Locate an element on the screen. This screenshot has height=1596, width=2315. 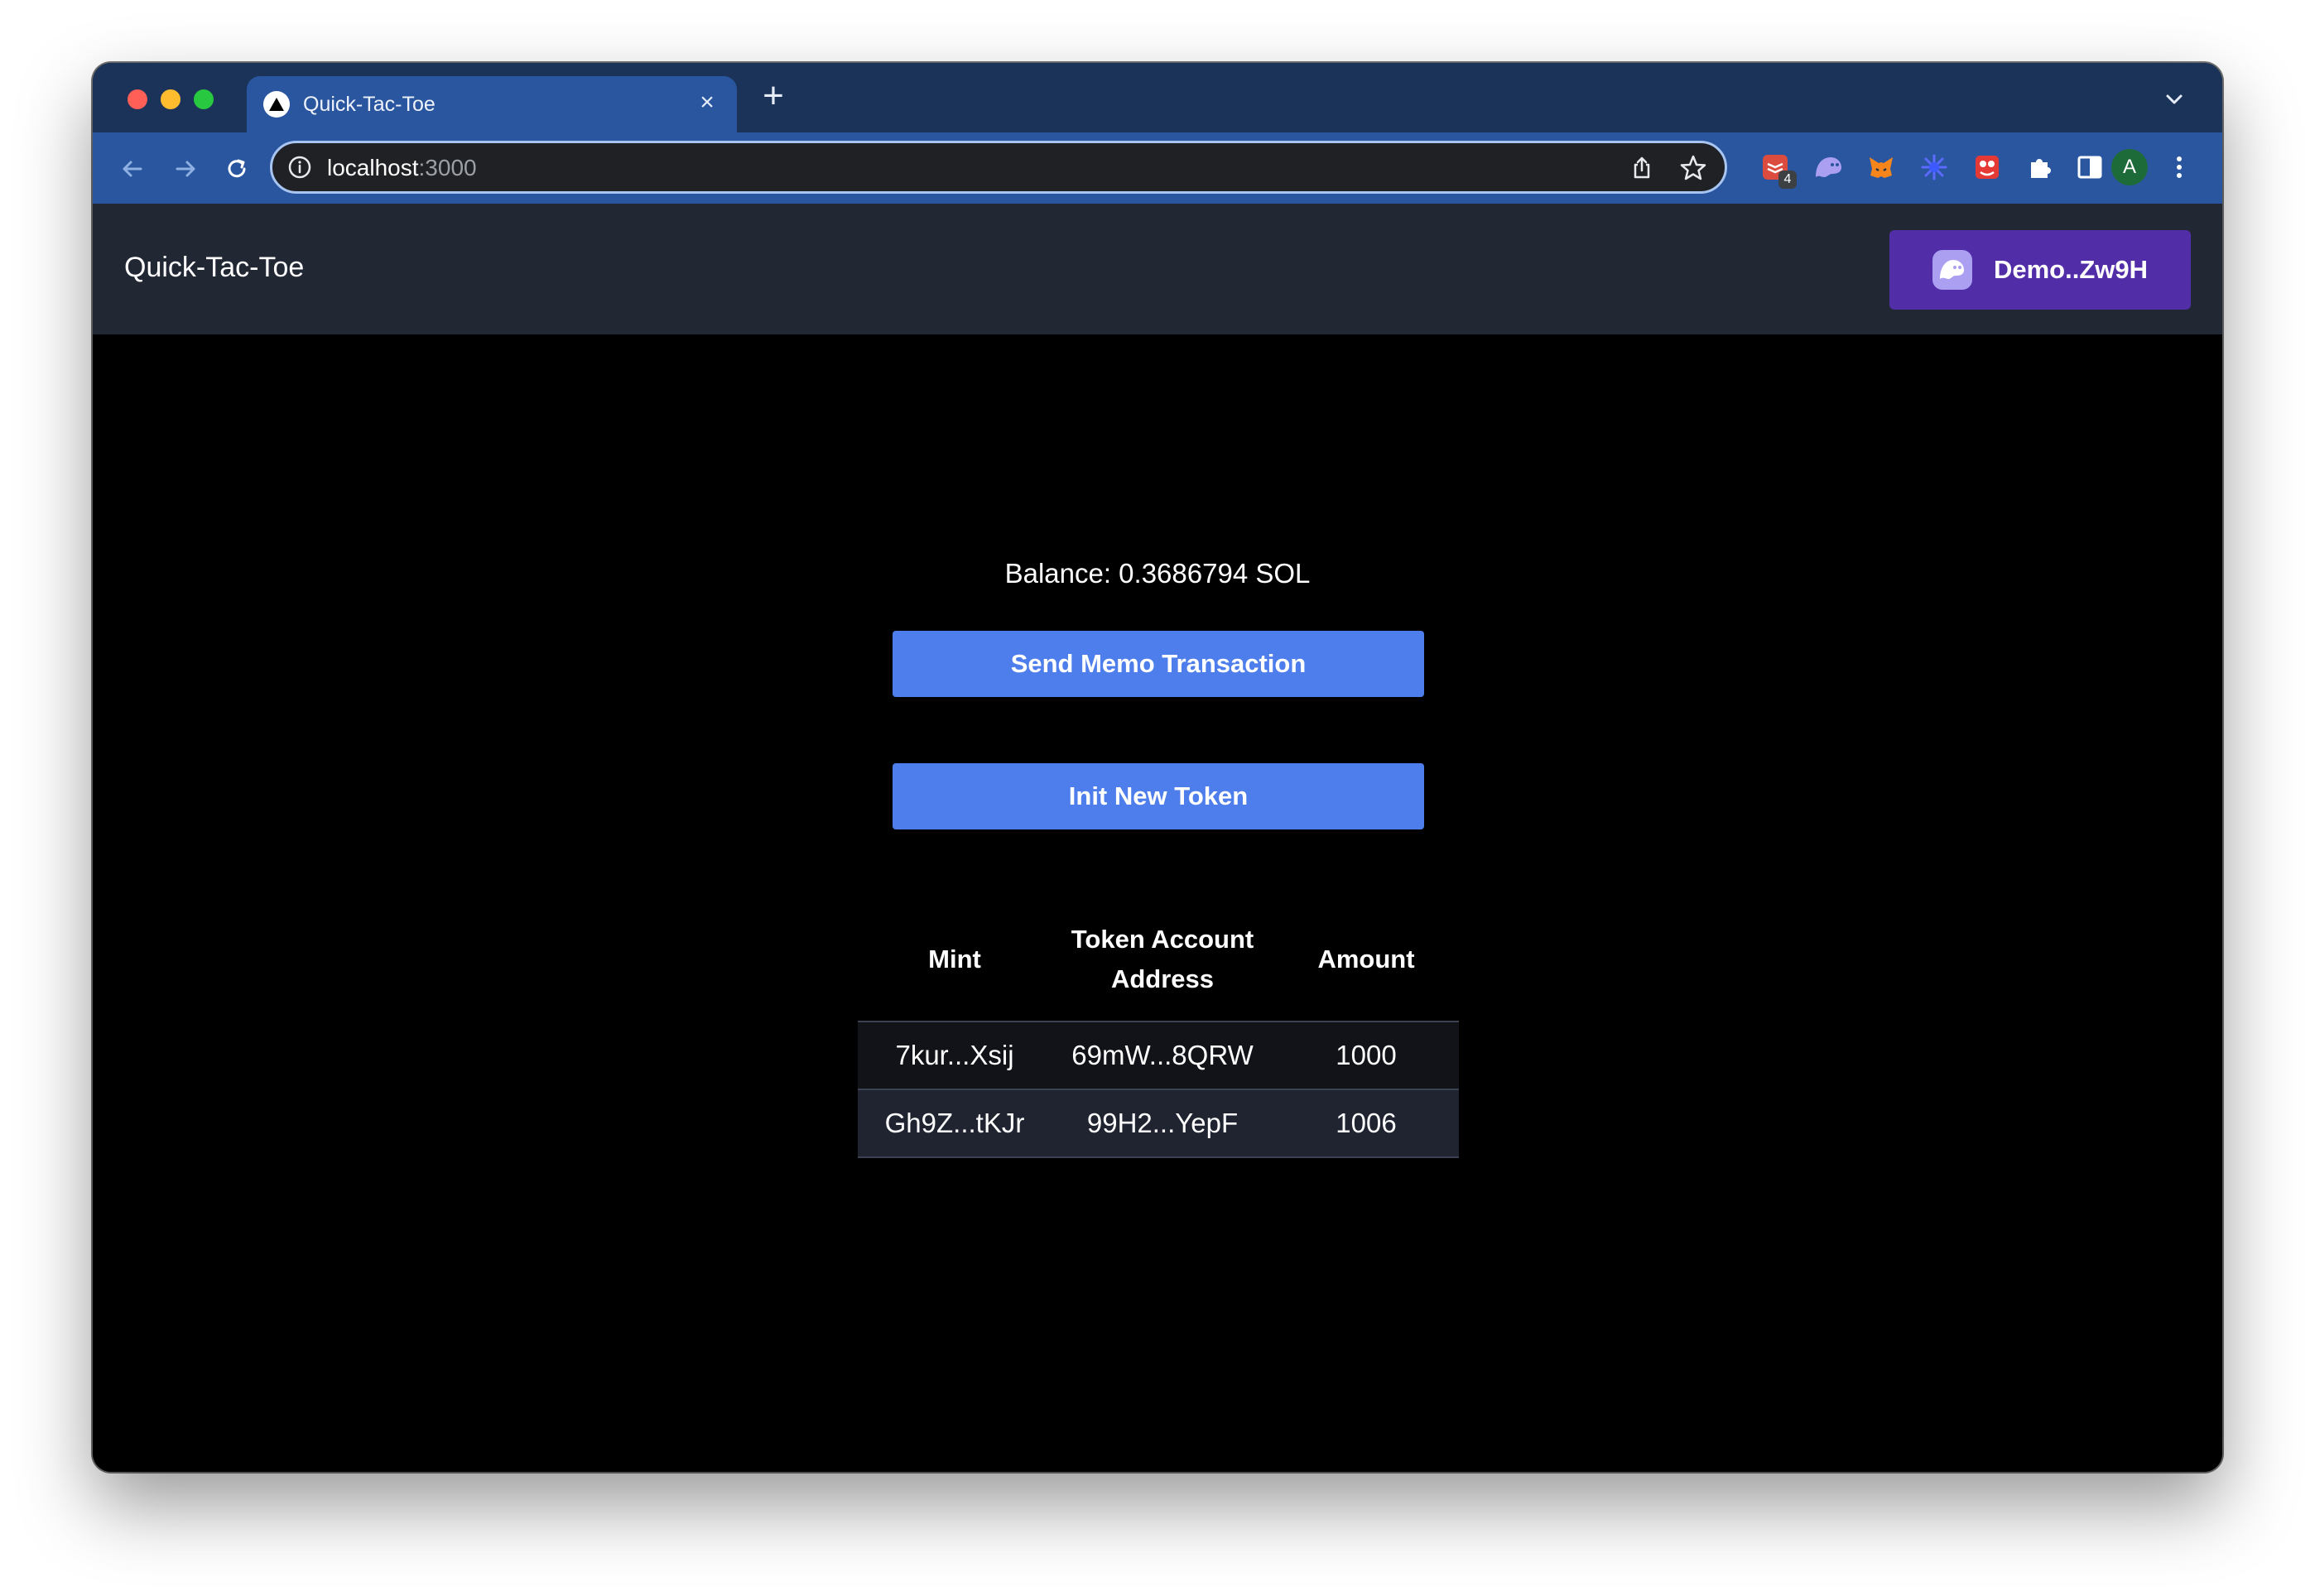
header-token-account-address: Token Account Address is located at coordinates (1162, 959).